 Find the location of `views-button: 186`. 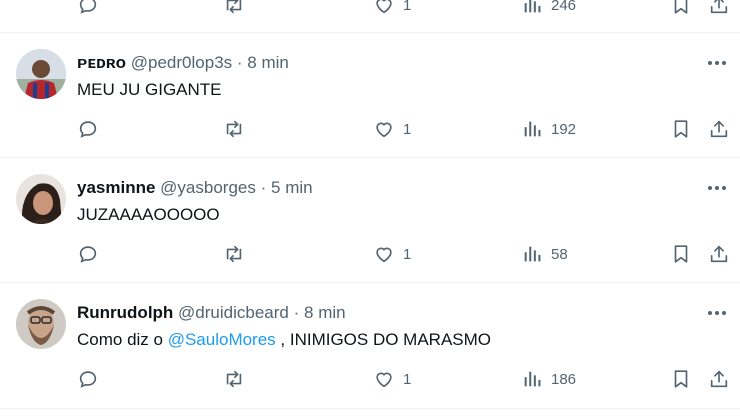

views-button: 186 is located at coordinates (548, 379).